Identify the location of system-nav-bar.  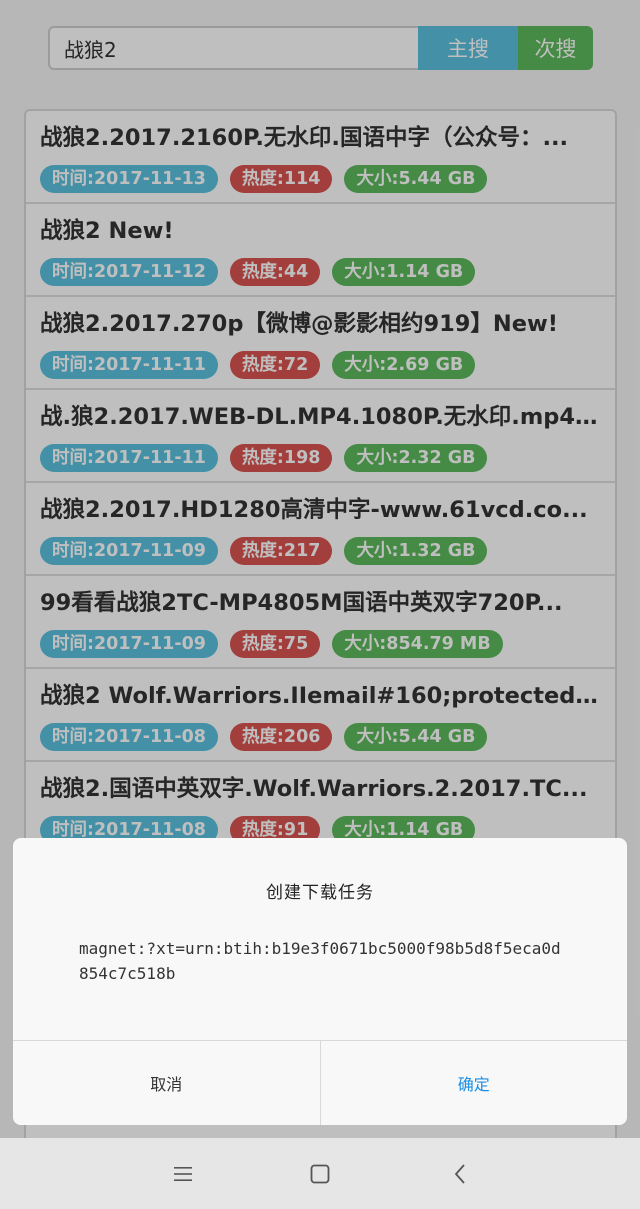
(320, 1173).